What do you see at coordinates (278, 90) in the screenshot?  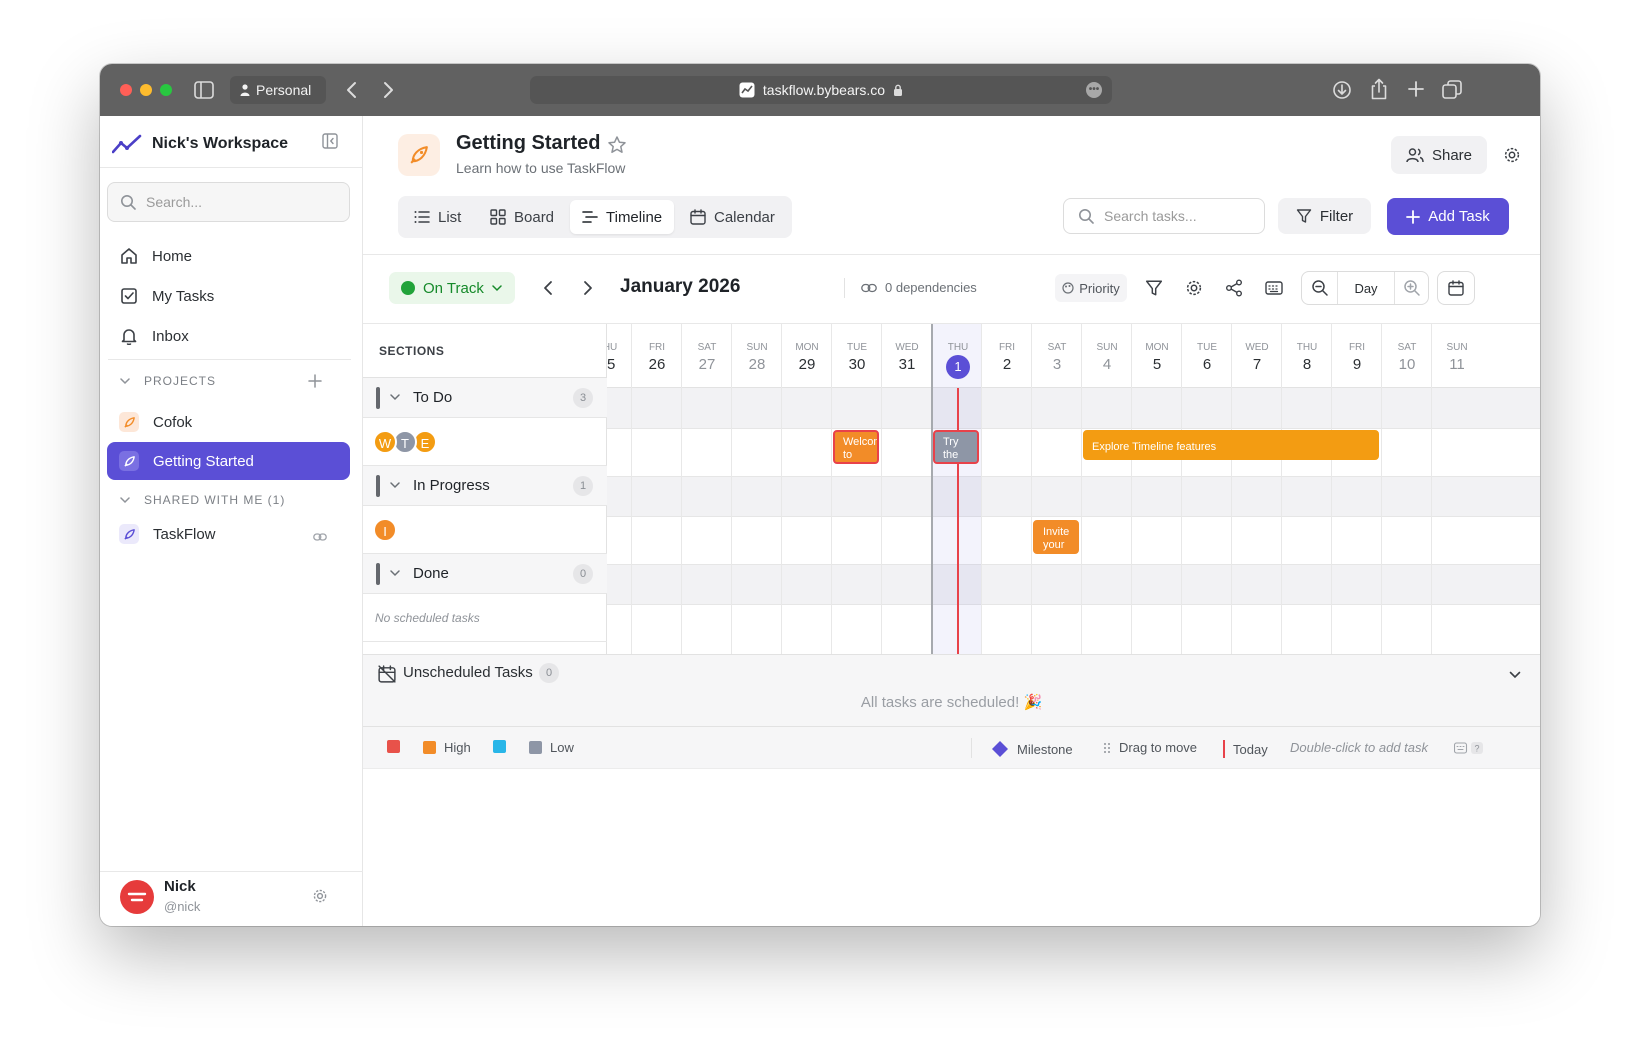 I see `profile-switcher: Personal` at bounding box center [278, 90].